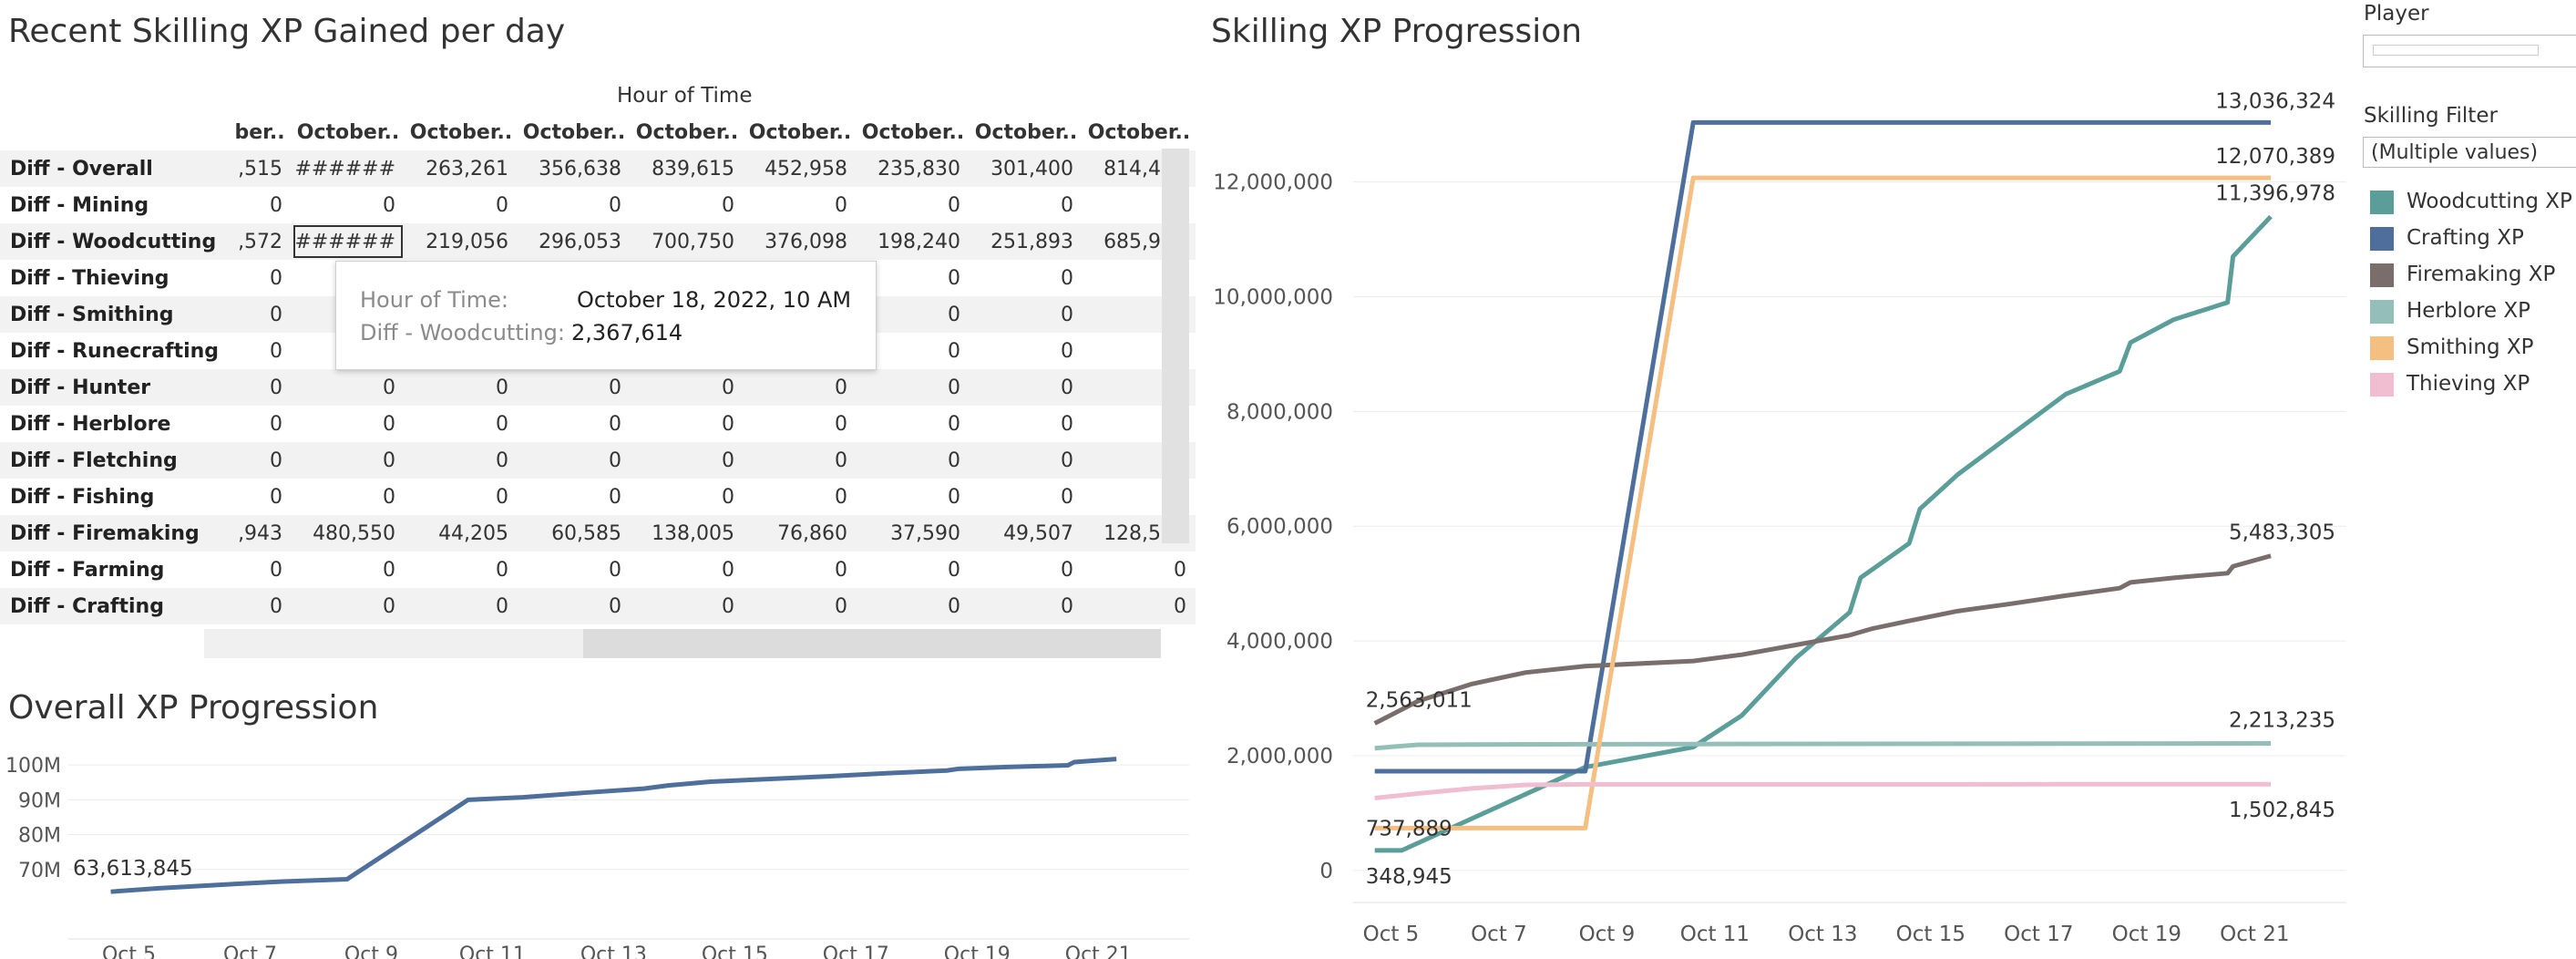 The width and height of the screenshot is (2576, 959). What do you see at coordinates (1175, 346) in the screenshot?
I see `crosstab-vertical-scrollbar` at bounding box center [1175, 346].